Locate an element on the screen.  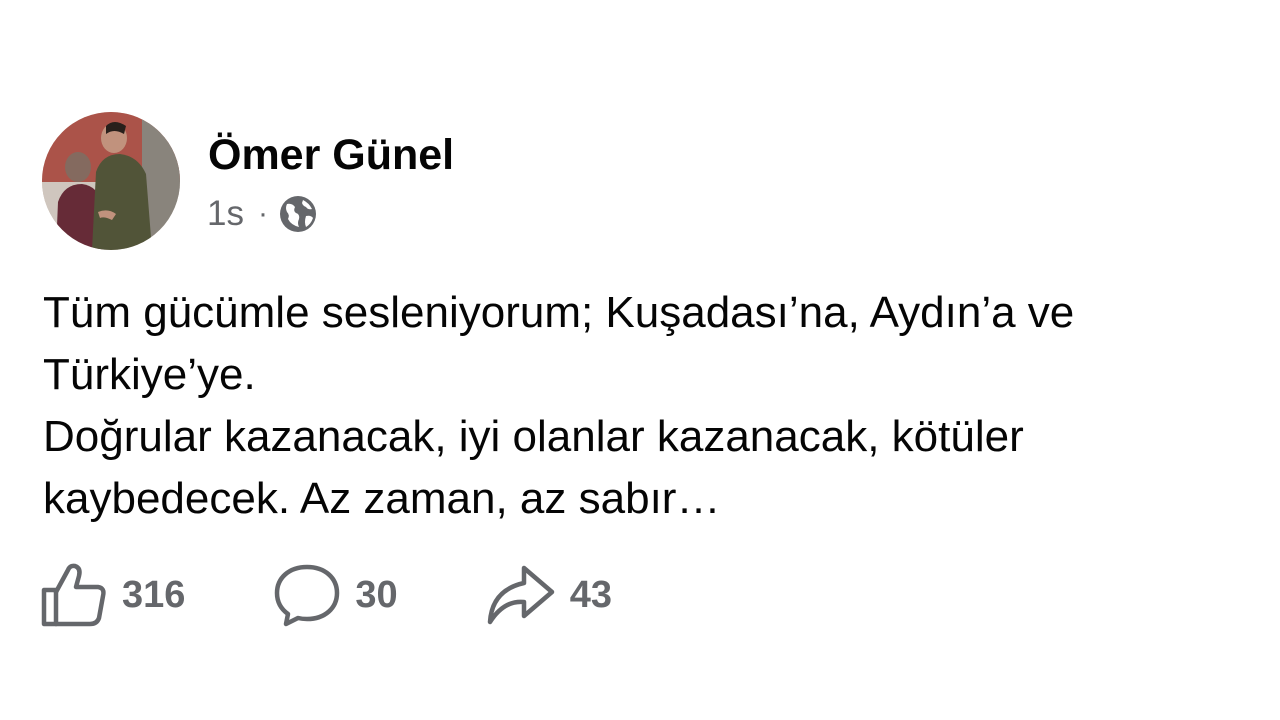
thumbs-up-icon is located at coordinates (73, 595).